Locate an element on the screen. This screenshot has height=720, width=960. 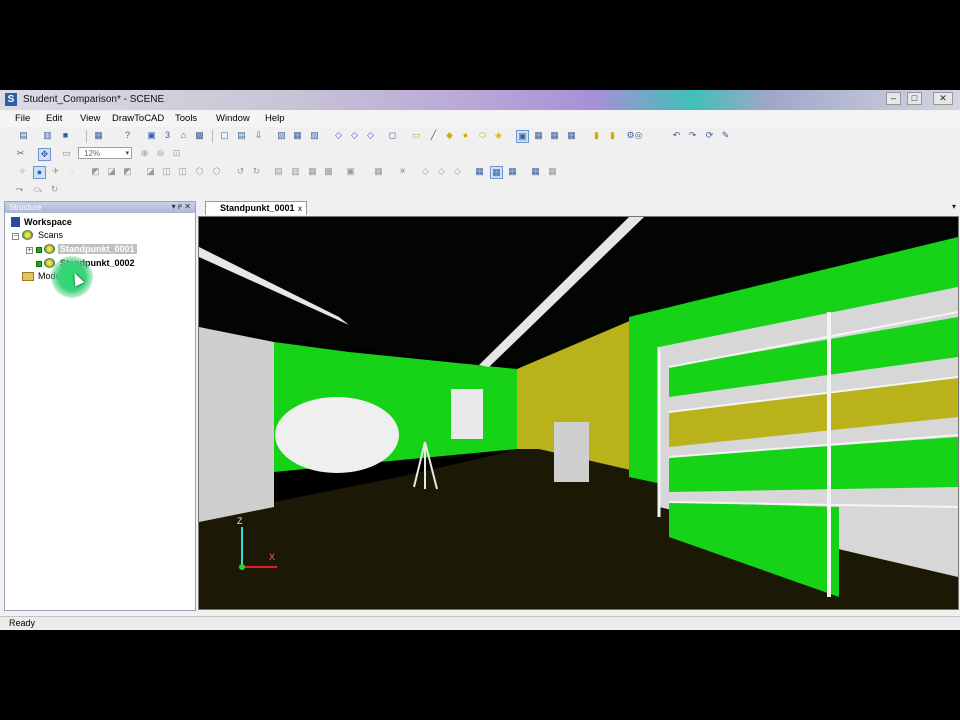
layout-3-icon: ▦ is located at coordinates (512, 171).